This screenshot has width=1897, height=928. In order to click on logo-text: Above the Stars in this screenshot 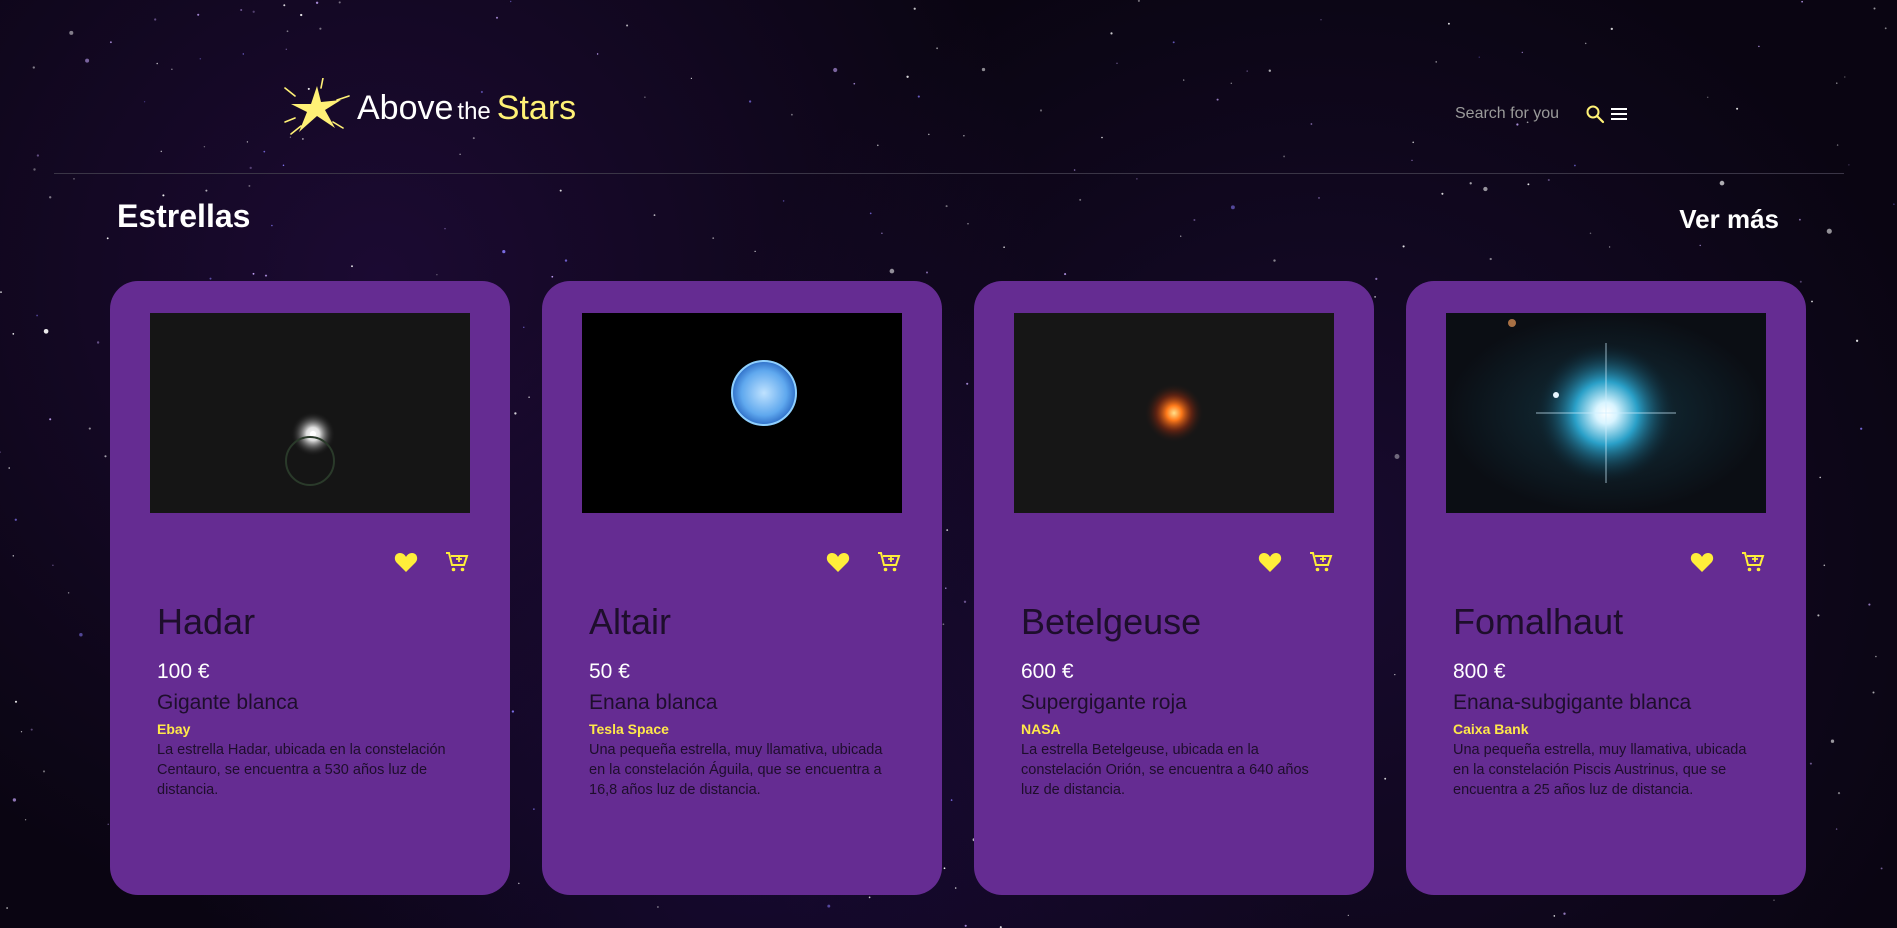, I will do `click(466, 108)`.